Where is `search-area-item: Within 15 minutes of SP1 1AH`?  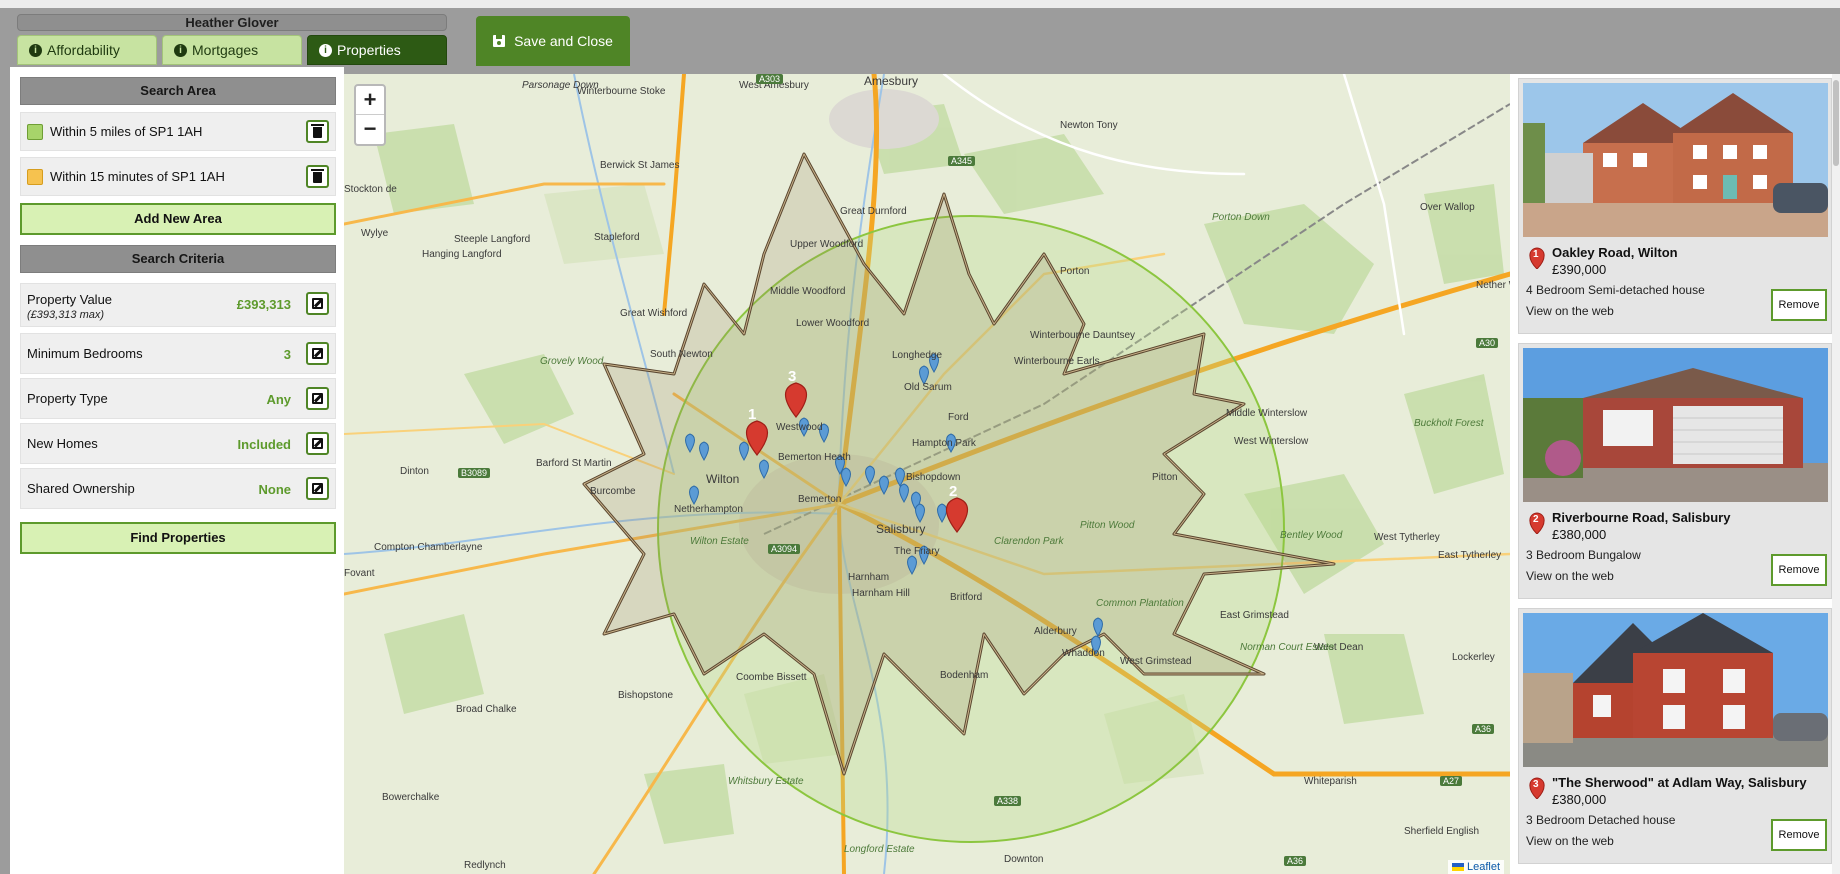
search-area-item: Within 15 minutes of SP1 1AH is located at coordinates (178, 176).